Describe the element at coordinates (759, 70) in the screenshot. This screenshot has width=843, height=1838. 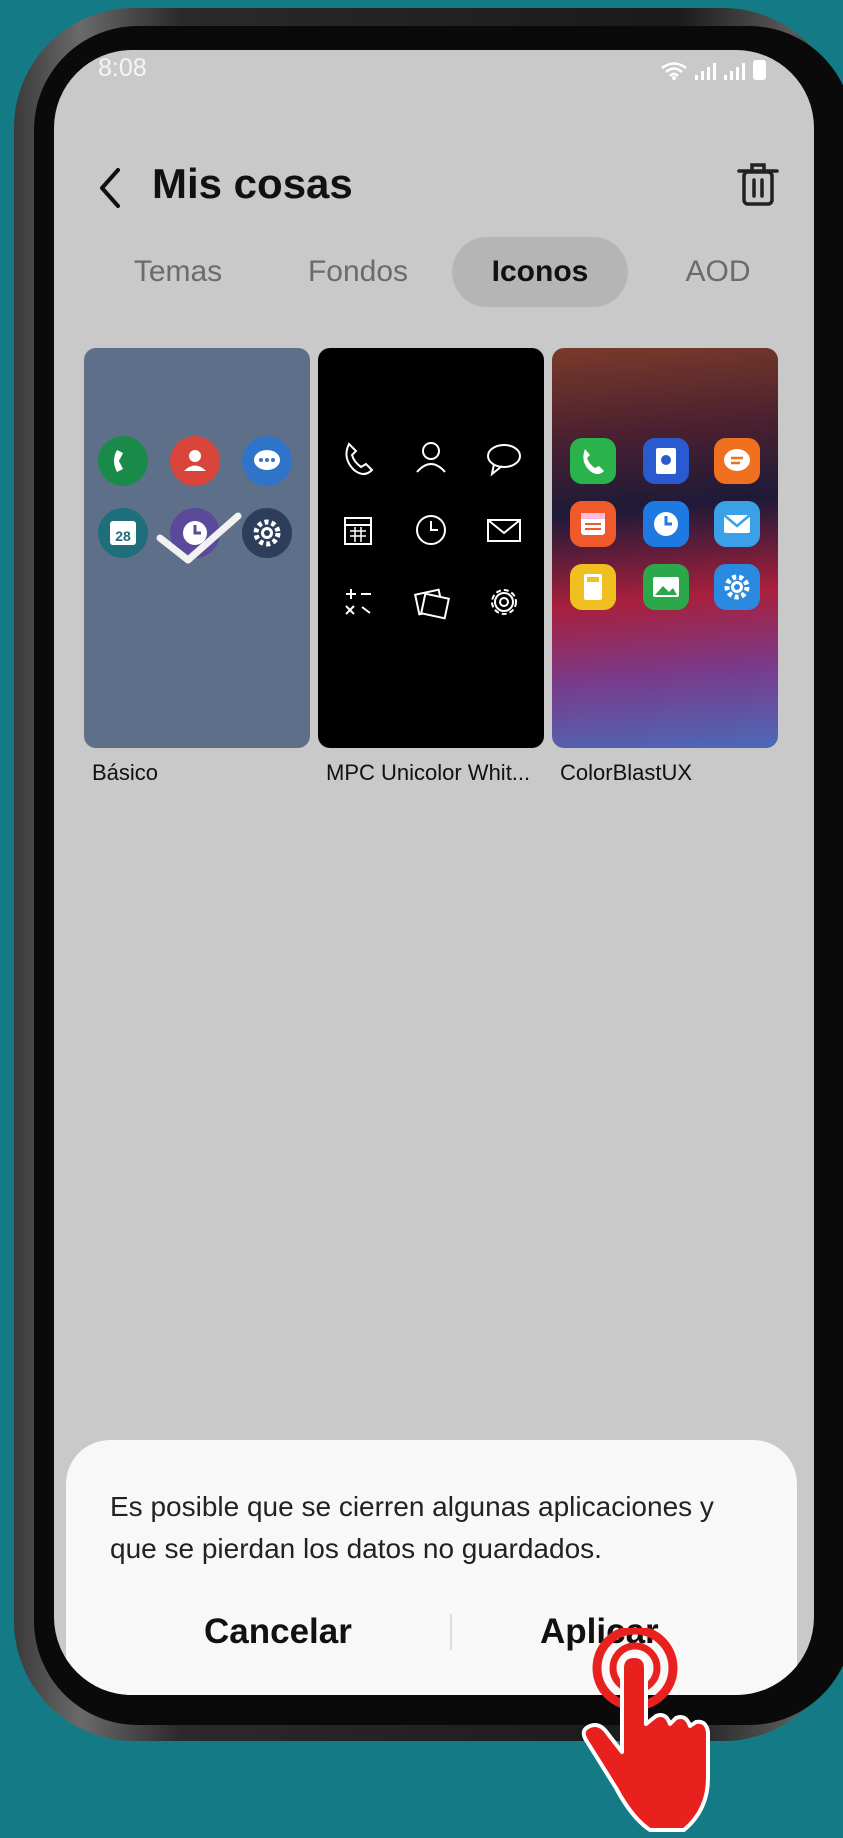
I see `battery-icon` at that location.